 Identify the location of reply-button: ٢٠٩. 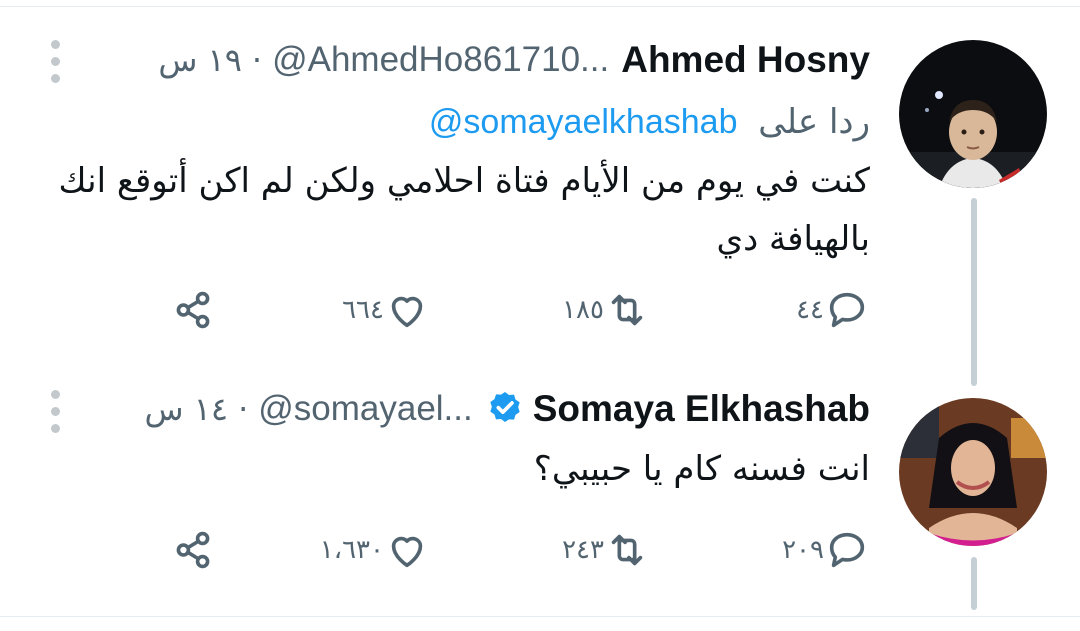
(817, 550).